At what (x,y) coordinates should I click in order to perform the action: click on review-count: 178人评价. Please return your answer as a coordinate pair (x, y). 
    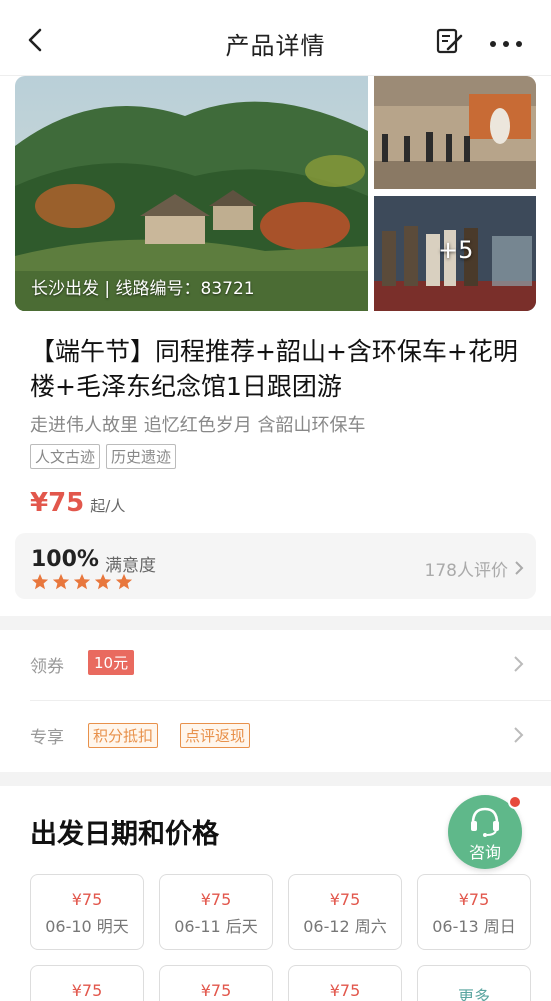
    Looking at the image, I should click on (466, 568).